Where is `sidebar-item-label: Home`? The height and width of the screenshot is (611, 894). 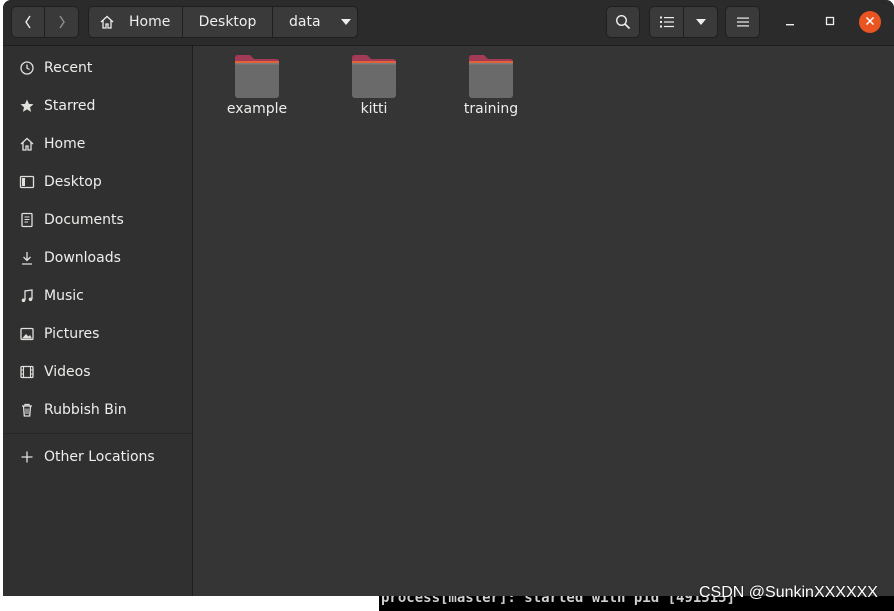
sidebar-item-label: Home is located at coordinates (65, 144).